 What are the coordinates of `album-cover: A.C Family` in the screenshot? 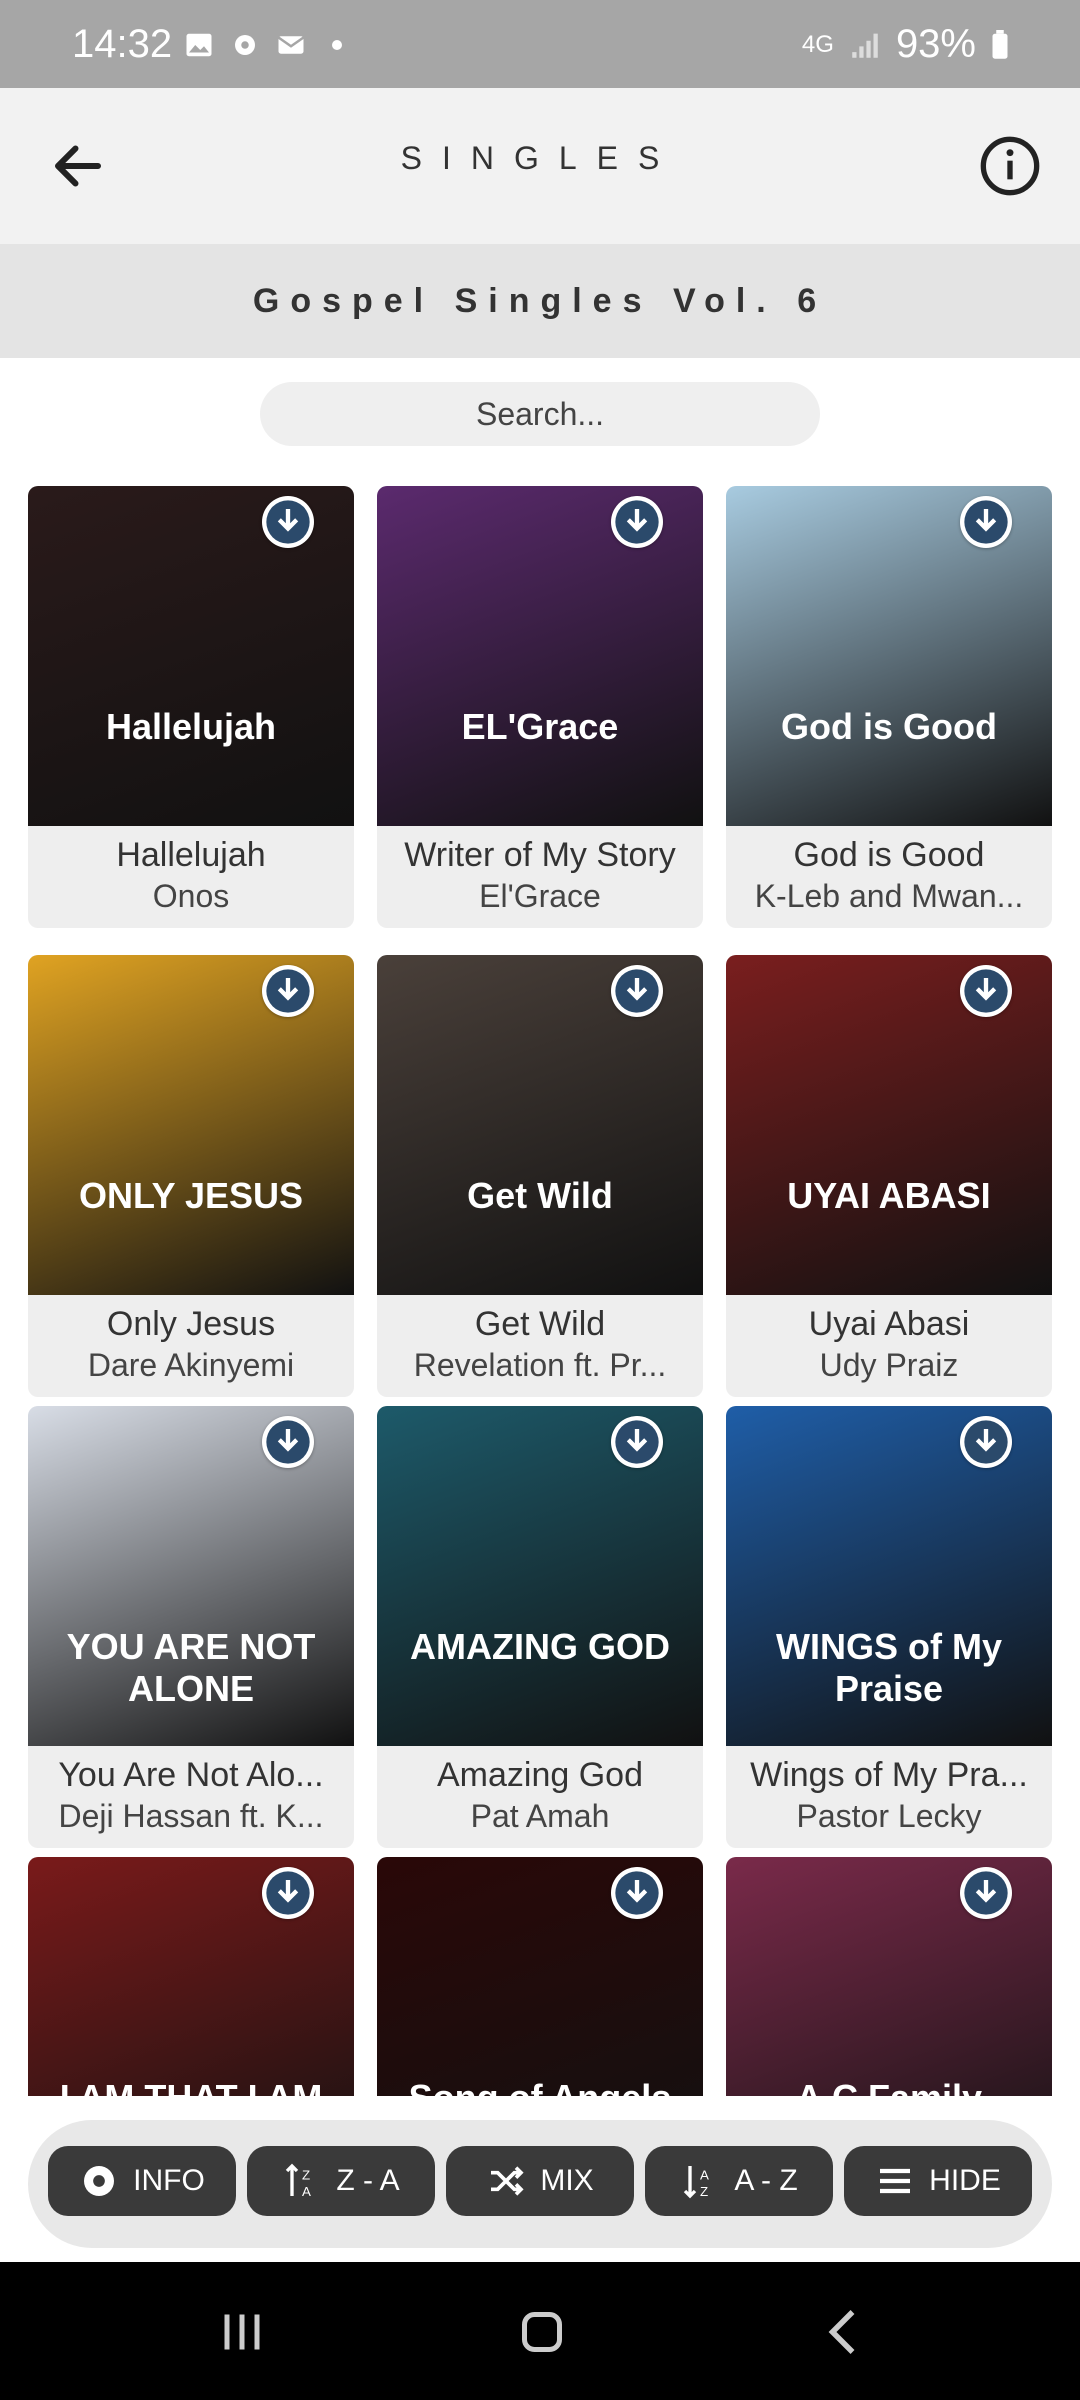 It's located at (889, 1976).